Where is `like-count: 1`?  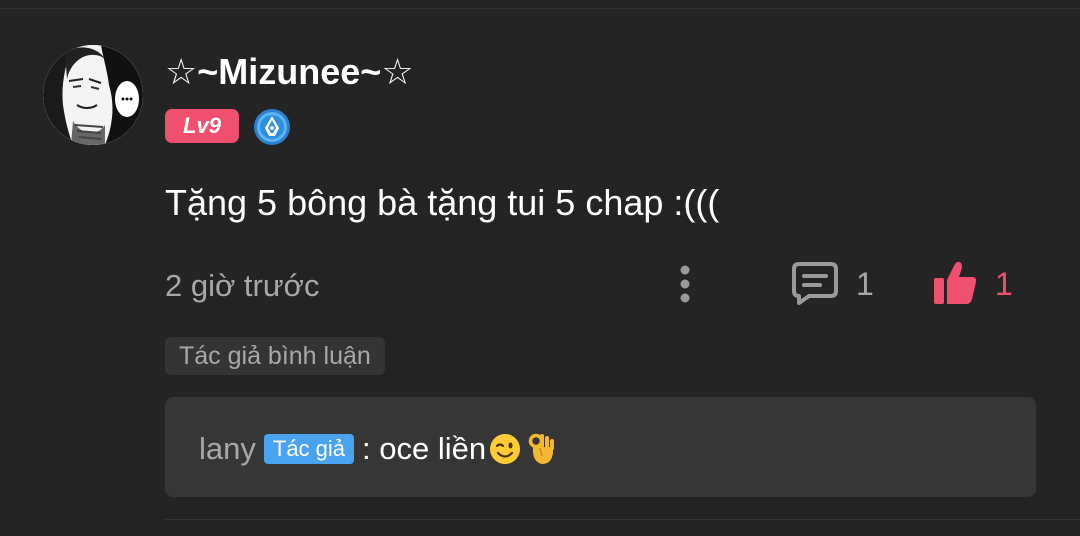 like-count: 1 is located at coordinates (1004, 284).